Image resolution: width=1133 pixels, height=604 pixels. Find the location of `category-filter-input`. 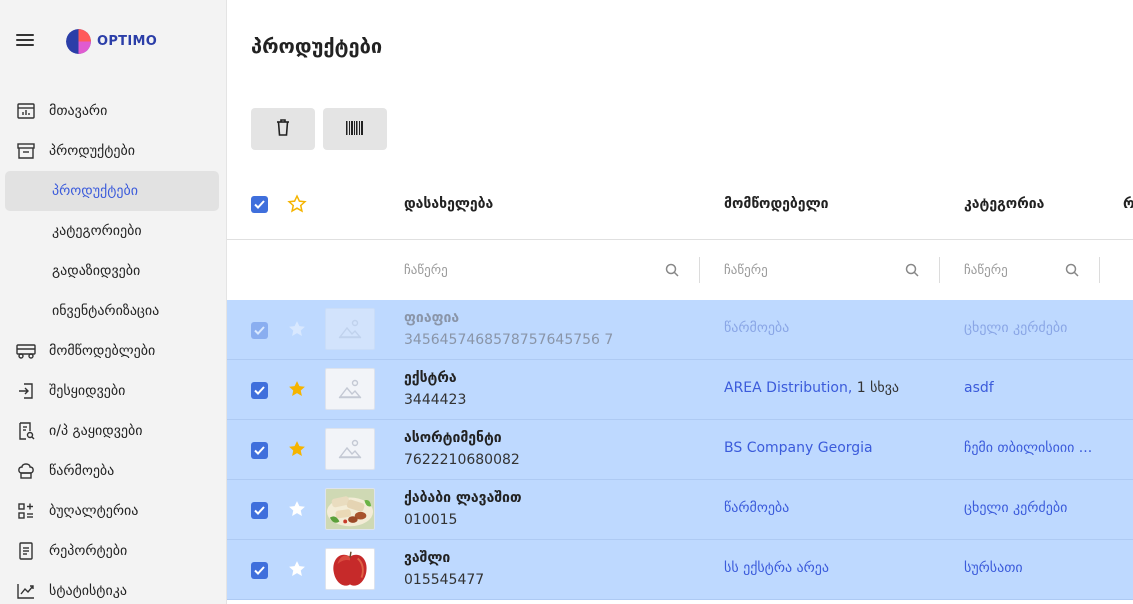

category-filter-input is located at coordinates (1011, 270).